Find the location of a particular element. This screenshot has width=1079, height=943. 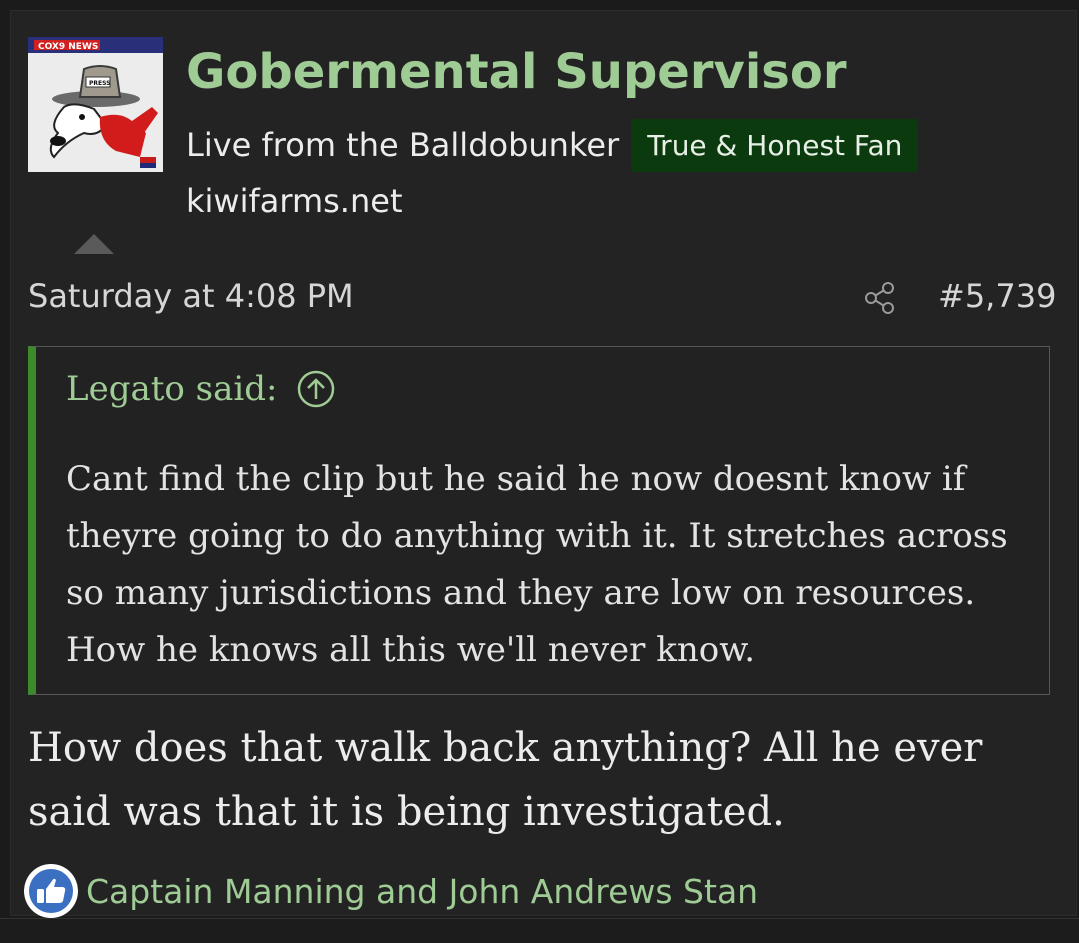

quote-header: Legato said: is located at coordinates (201, 389).